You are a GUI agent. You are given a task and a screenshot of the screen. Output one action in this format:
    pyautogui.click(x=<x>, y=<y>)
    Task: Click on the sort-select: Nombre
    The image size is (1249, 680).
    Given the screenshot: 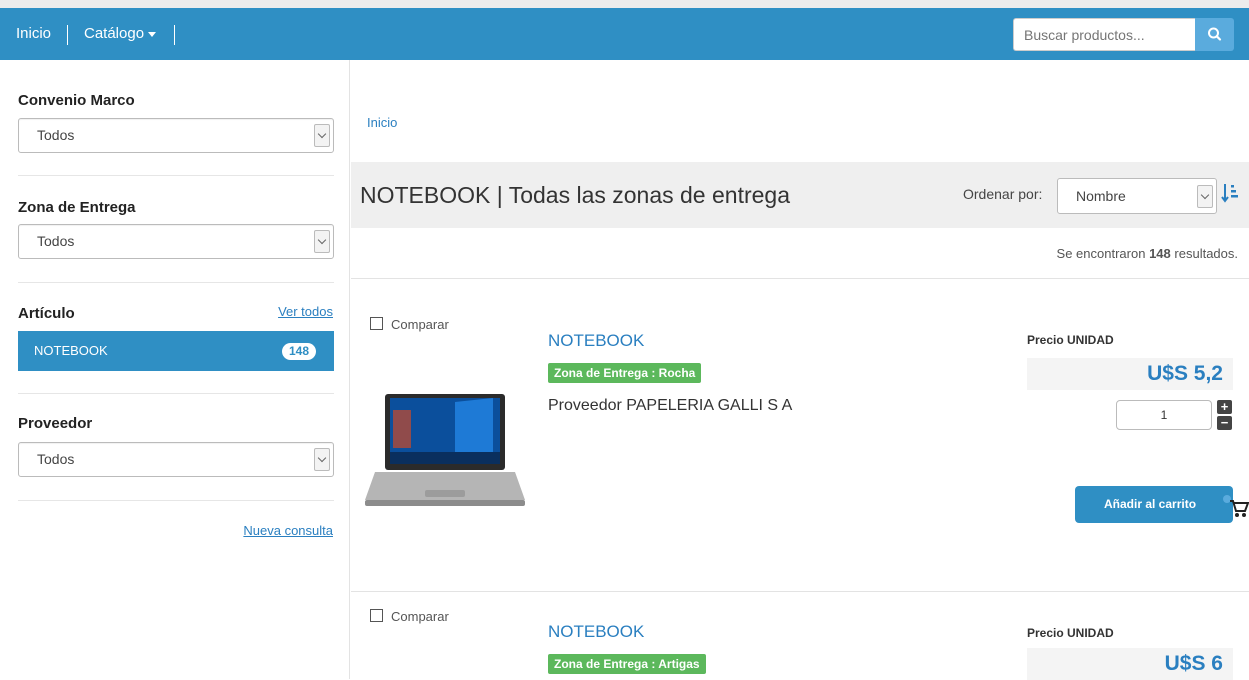 What is the action you would take?
    pyautogui.click(x=1137, y=196)
    